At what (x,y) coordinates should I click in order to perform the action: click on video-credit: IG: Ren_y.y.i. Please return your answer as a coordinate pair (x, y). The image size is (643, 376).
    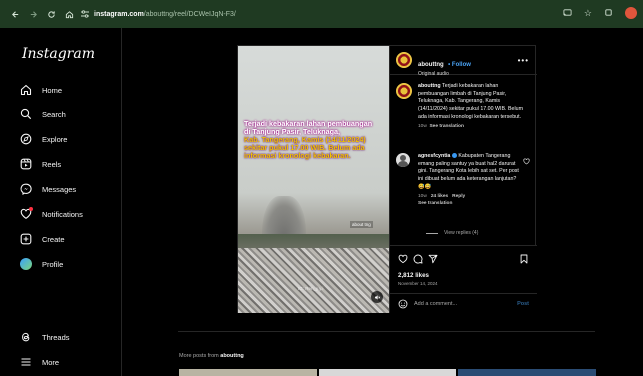
    Looking at the image, I should click on (311, 288).